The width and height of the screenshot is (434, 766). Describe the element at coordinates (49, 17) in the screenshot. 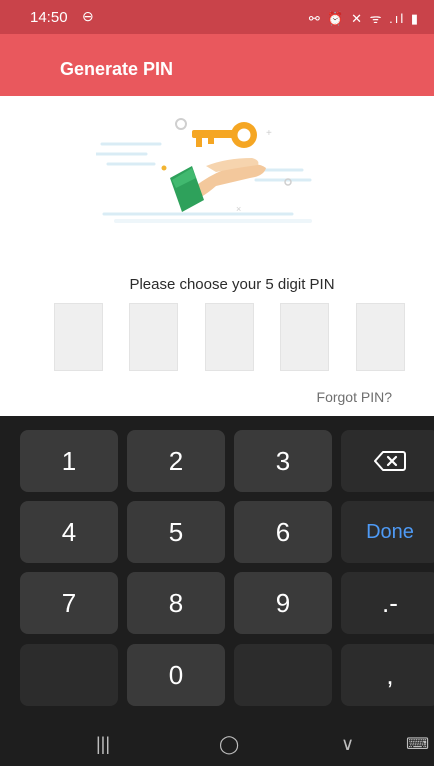

I see `status-time: 14:50` at that location.